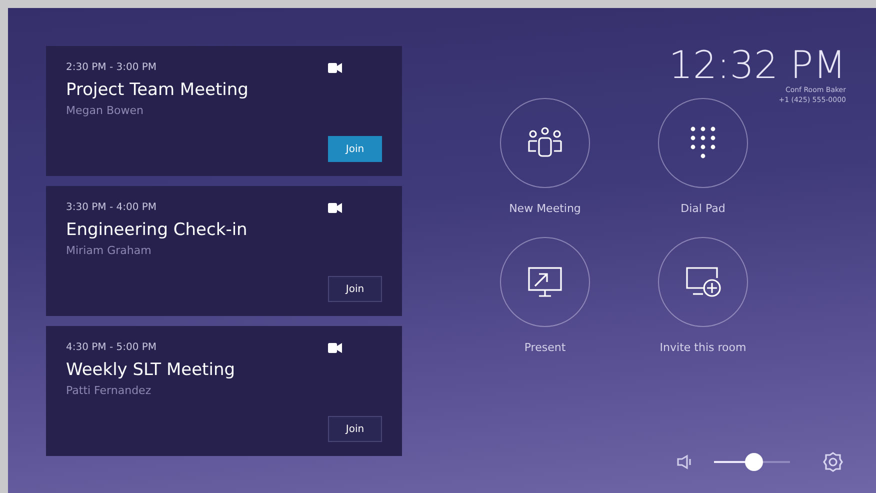 Image resolution: width=876 pixels, height=493 pixels. I want to click on meeting-organizer: Miriam Graham, so click(109, 250).